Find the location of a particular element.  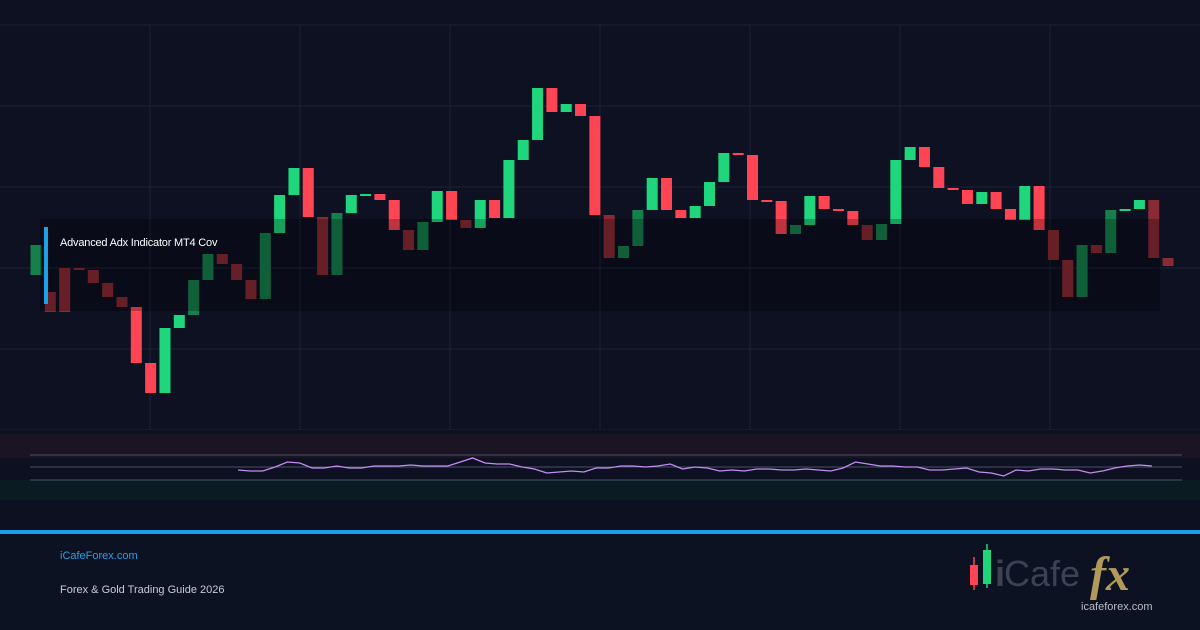

logo-domain: icafeforex.com is located at coordinates (1117, 607).